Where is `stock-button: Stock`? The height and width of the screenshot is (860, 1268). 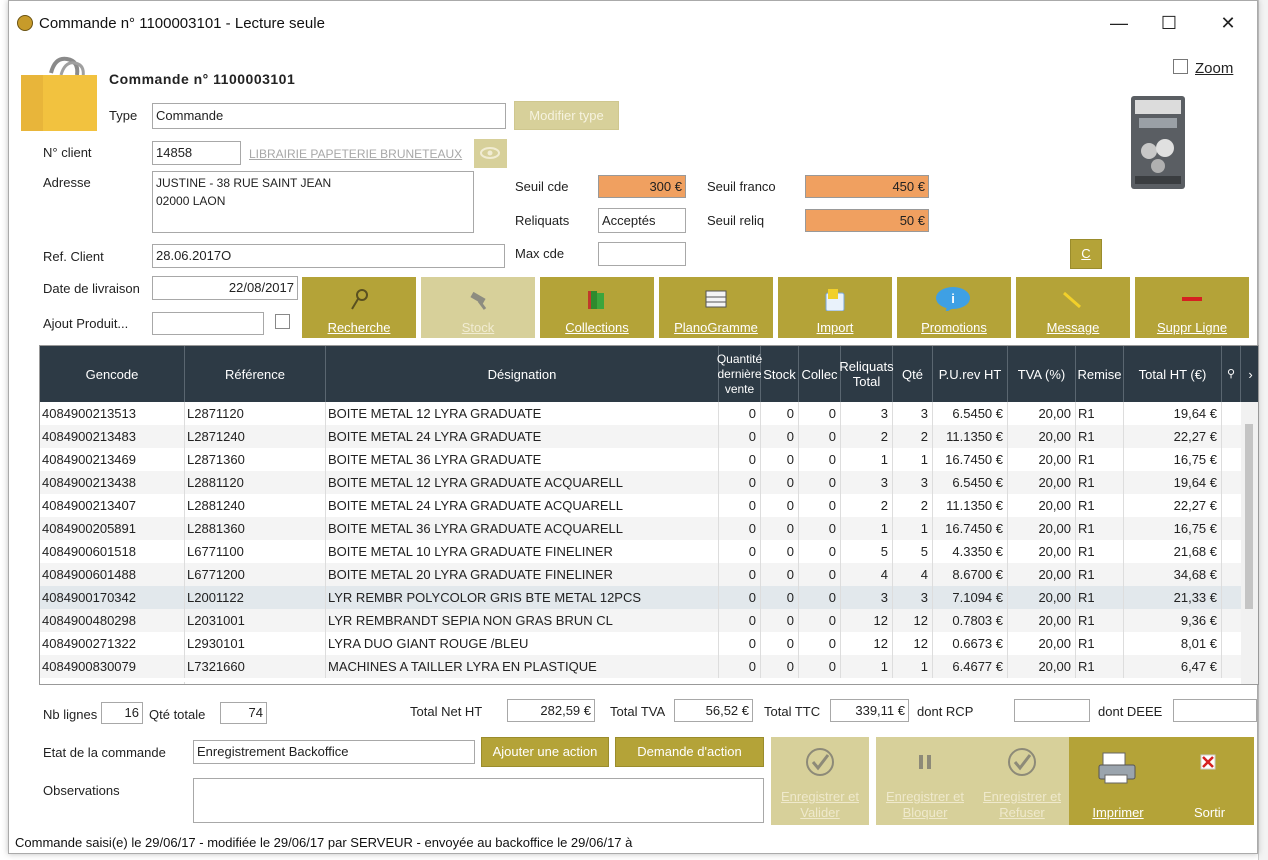
stock-button: Stock is located at coordinates (478, 307).